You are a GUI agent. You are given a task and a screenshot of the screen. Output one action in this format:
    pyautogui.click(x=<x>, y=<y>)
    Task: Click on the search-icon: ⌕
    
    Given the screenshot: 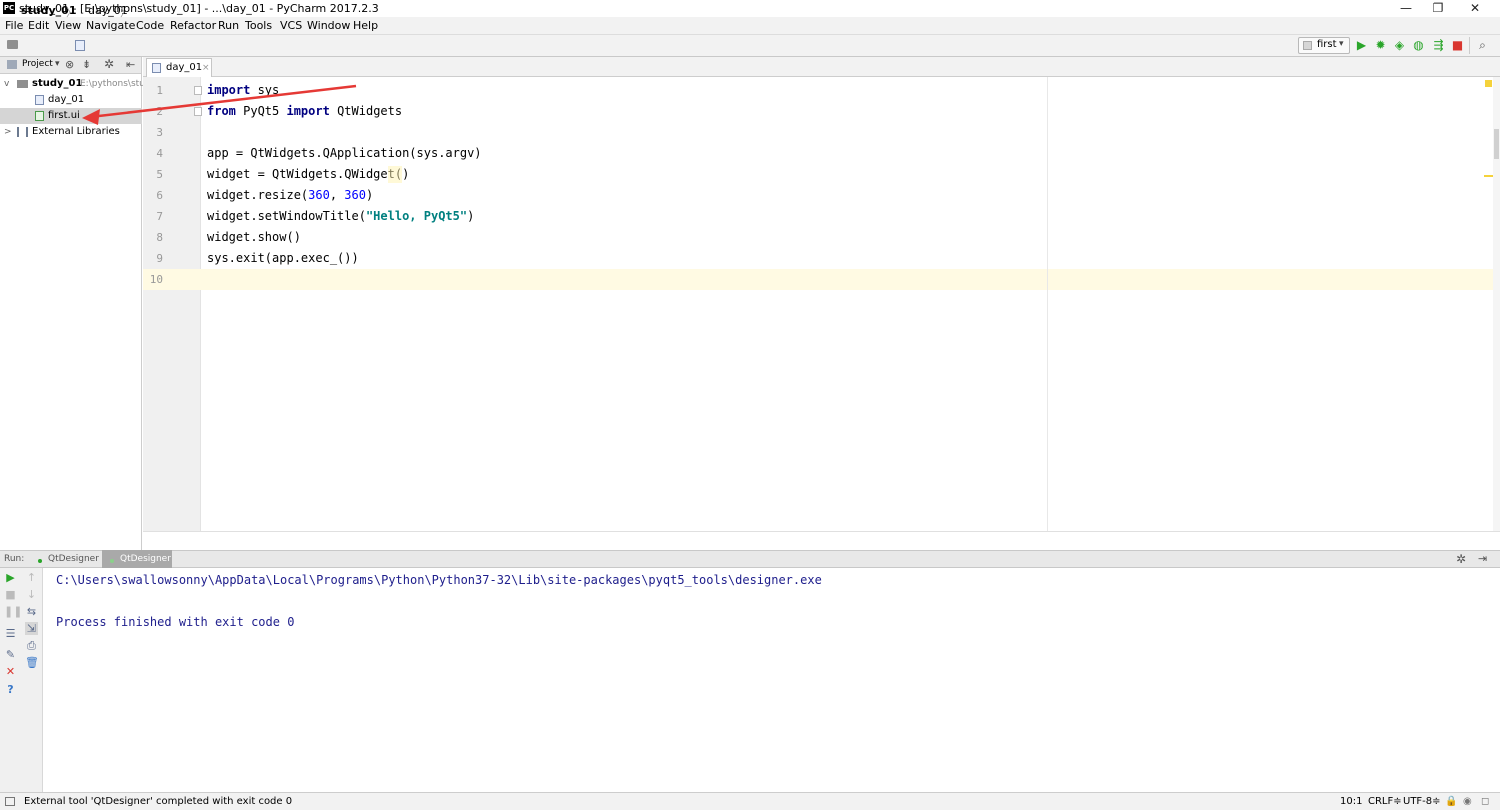 What is the action you would take?
    pyautogui.click(x=1482, y=45)
    